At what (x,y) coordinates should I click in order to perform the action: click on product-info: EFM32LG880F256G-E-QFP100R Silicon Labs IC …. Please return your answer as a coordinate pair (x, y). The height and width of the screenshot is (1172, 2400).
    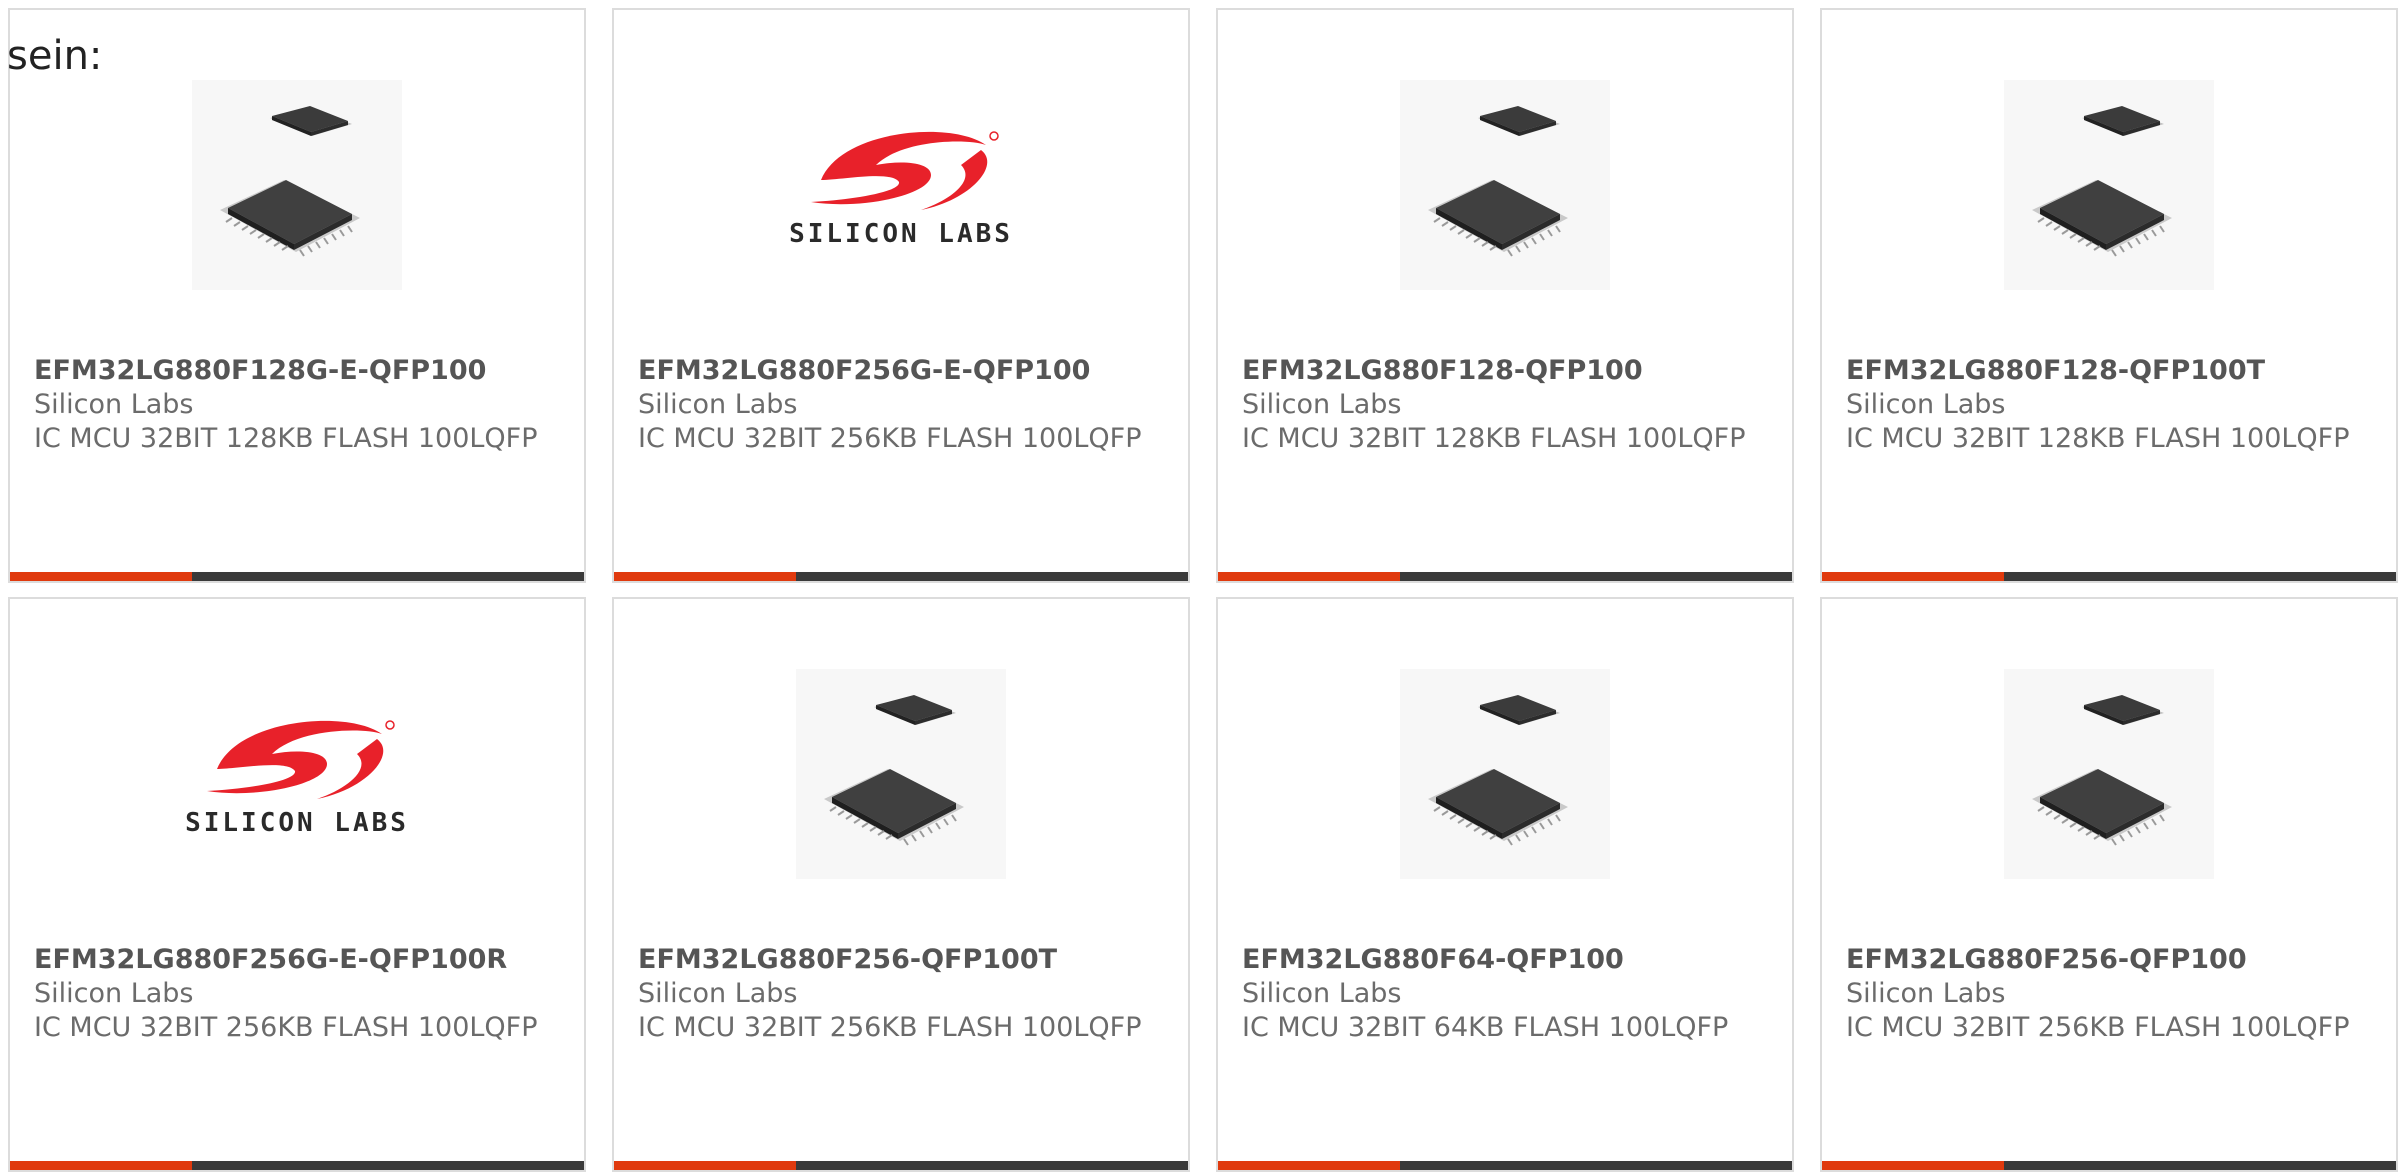
    Looking at the image, I should click on (302, 994).